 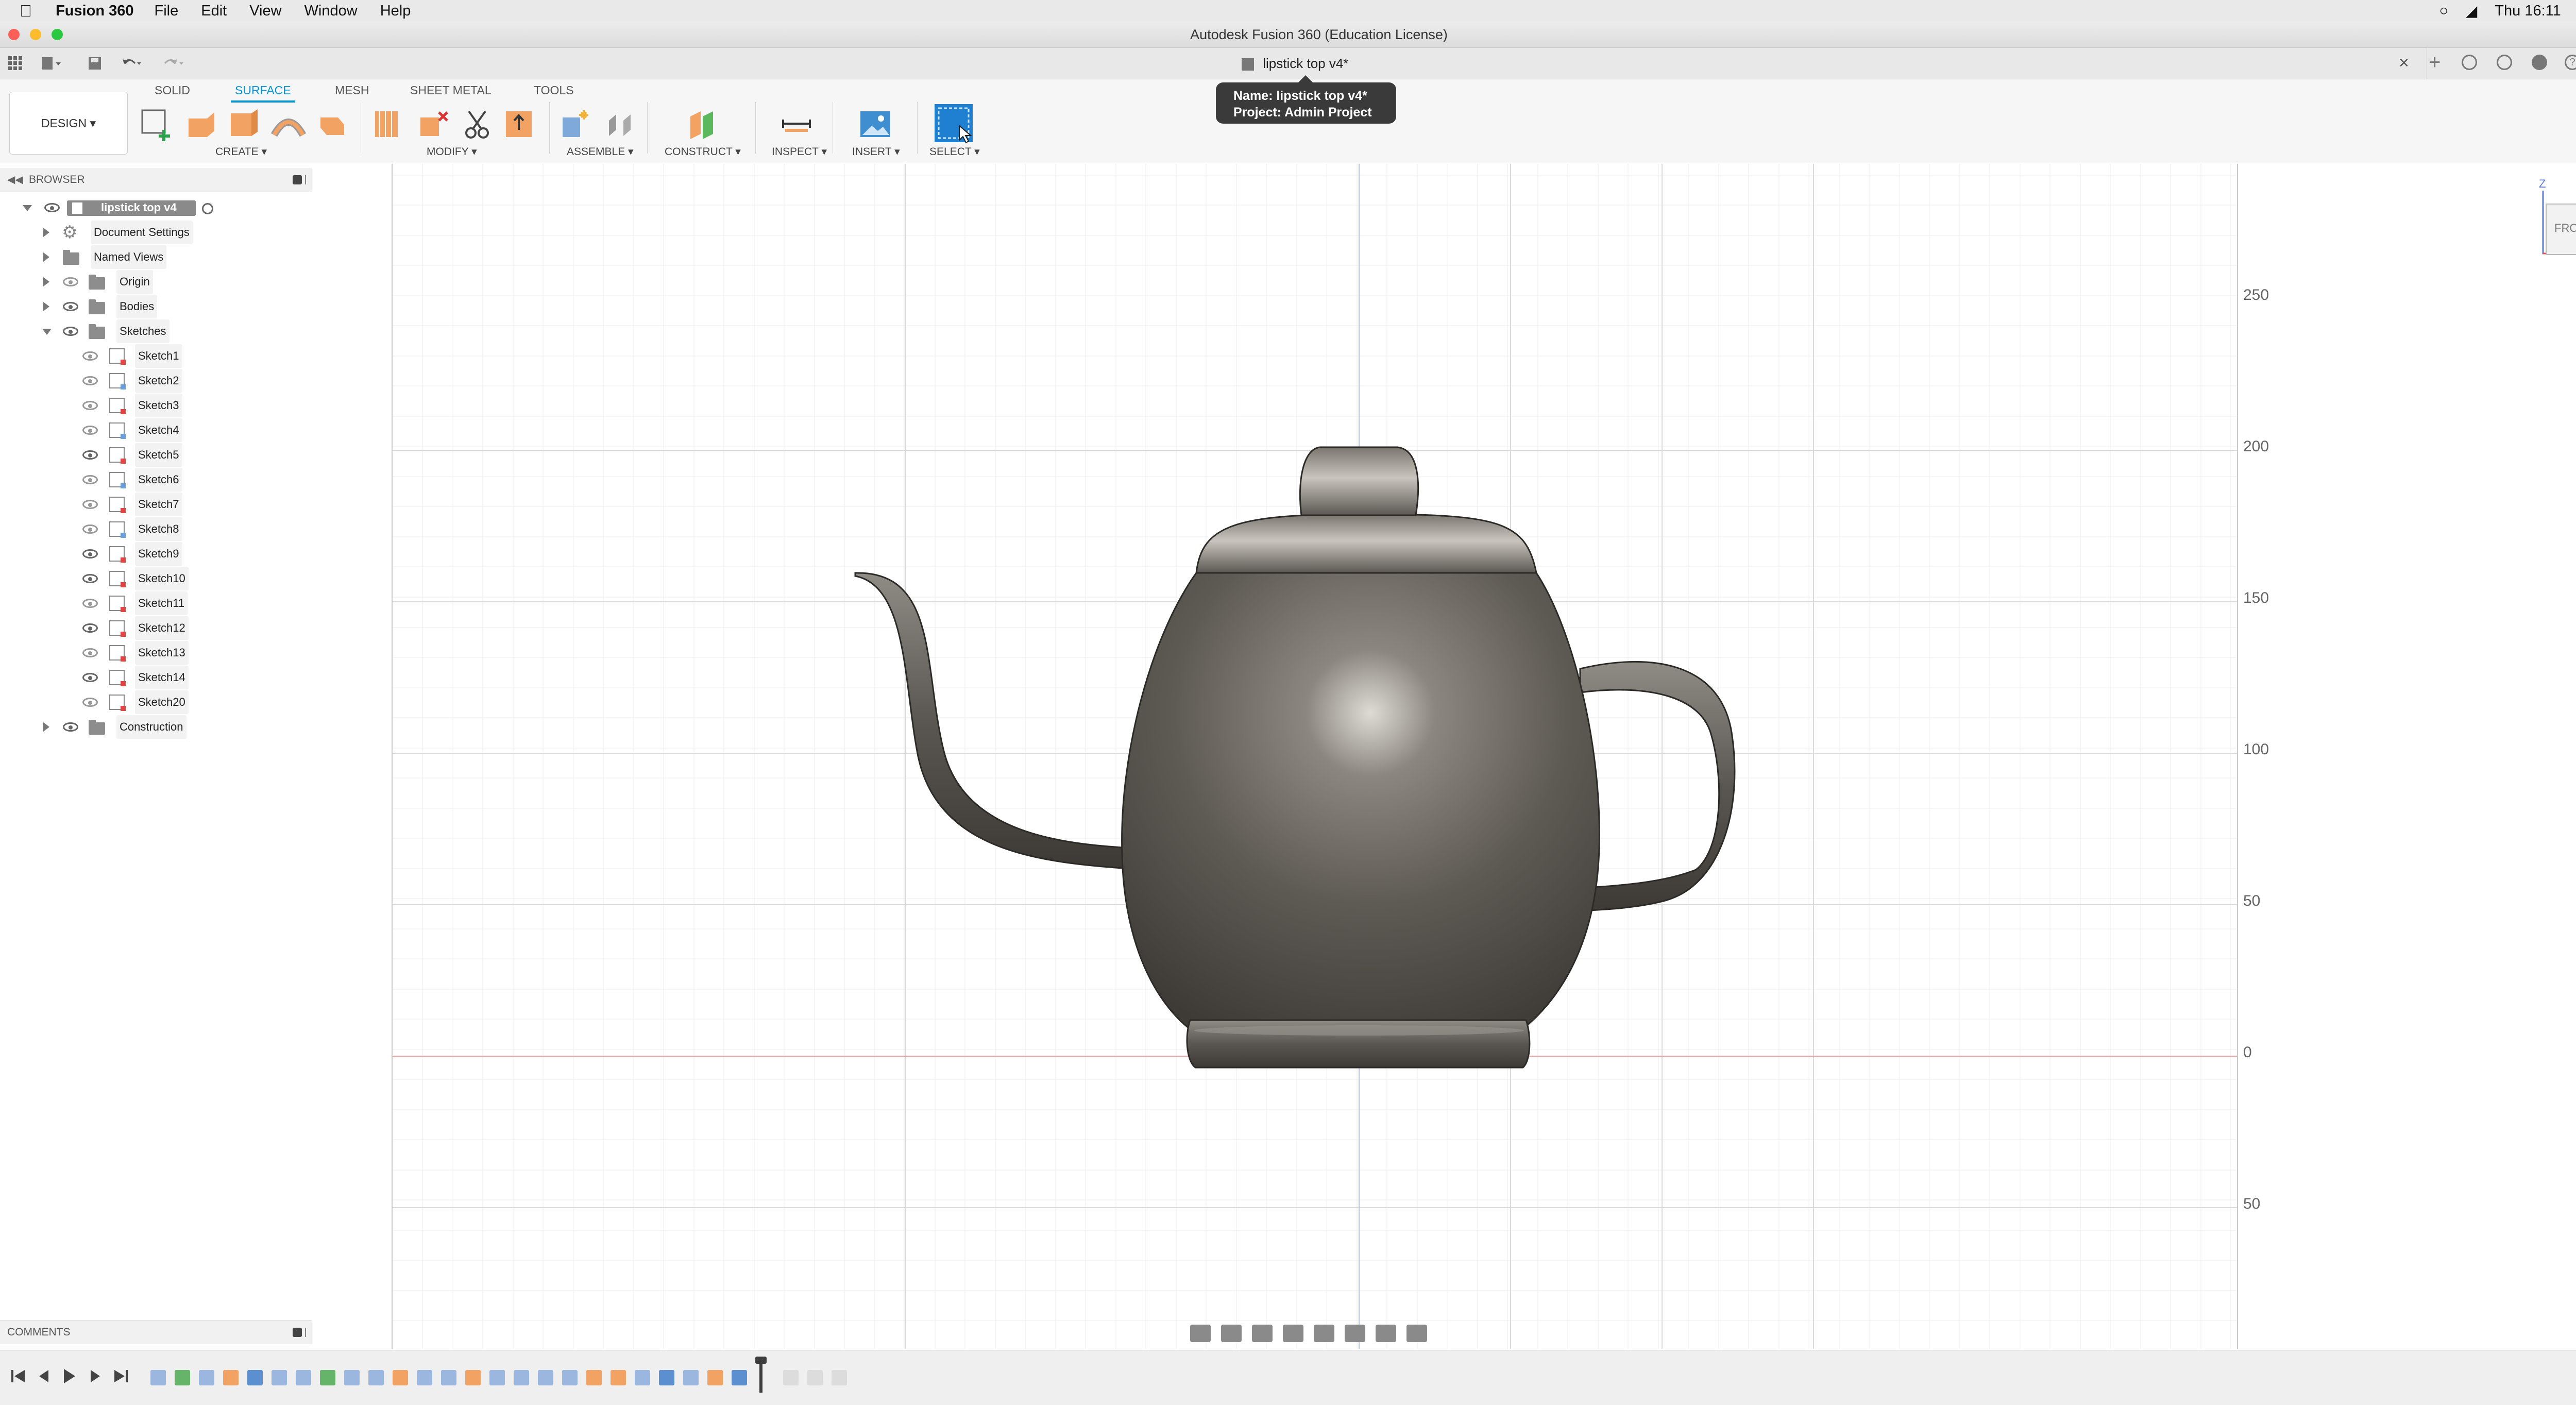 What do you see at coordinates (799, 151) in the screenshot?
I see `inspect-menu: INSPECT ▾` at bounding box center [799, 151].